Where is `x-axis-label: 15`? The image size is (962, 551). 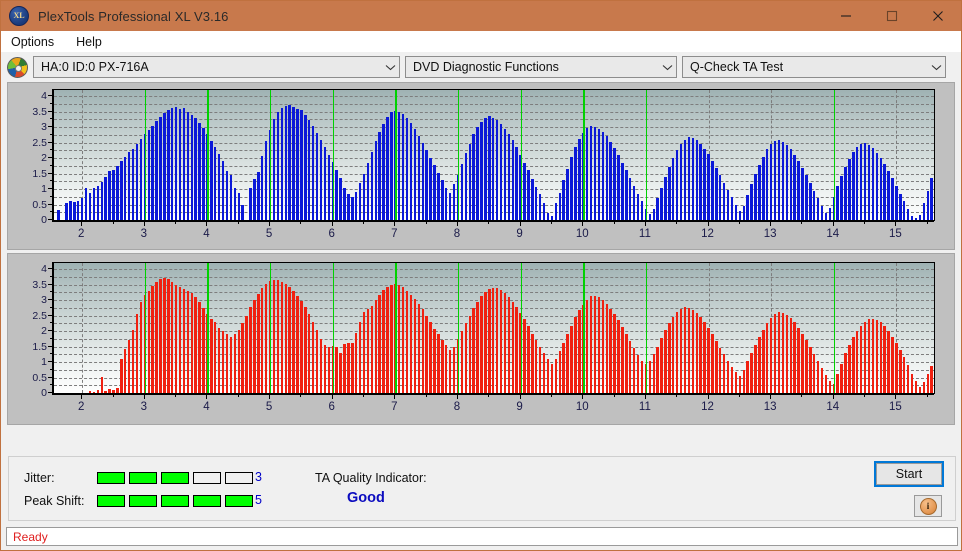 x-axis-label: 15 is located at coordinates (895, 234).